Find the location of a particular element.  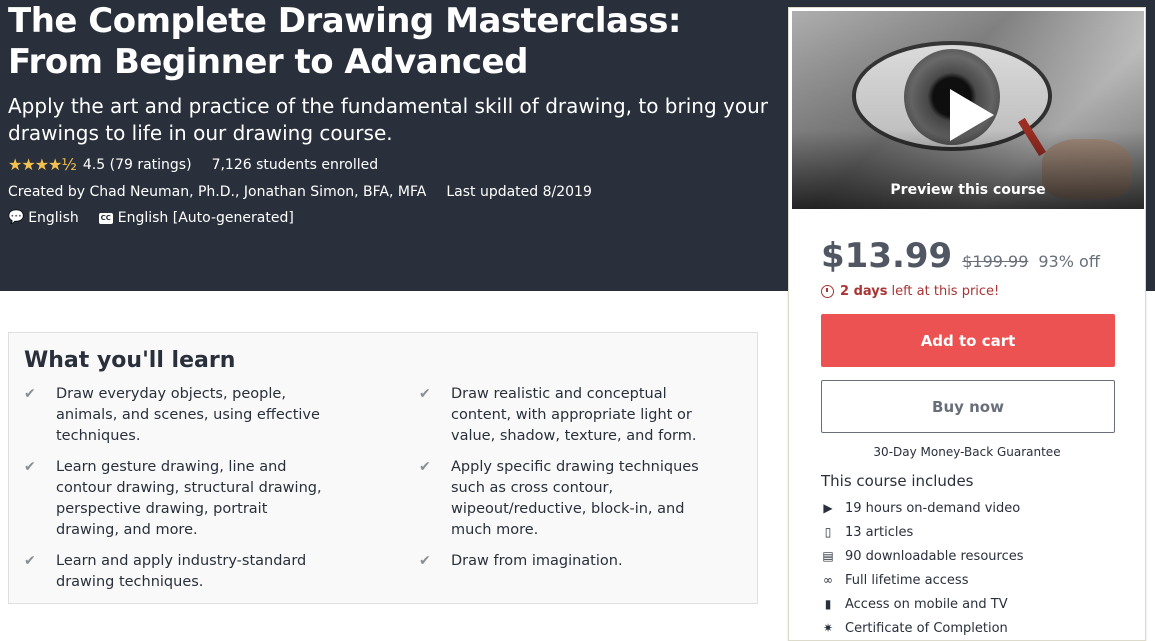

includes-item: ▤ 90 downloadable resources is located at coordinates (922, 556).